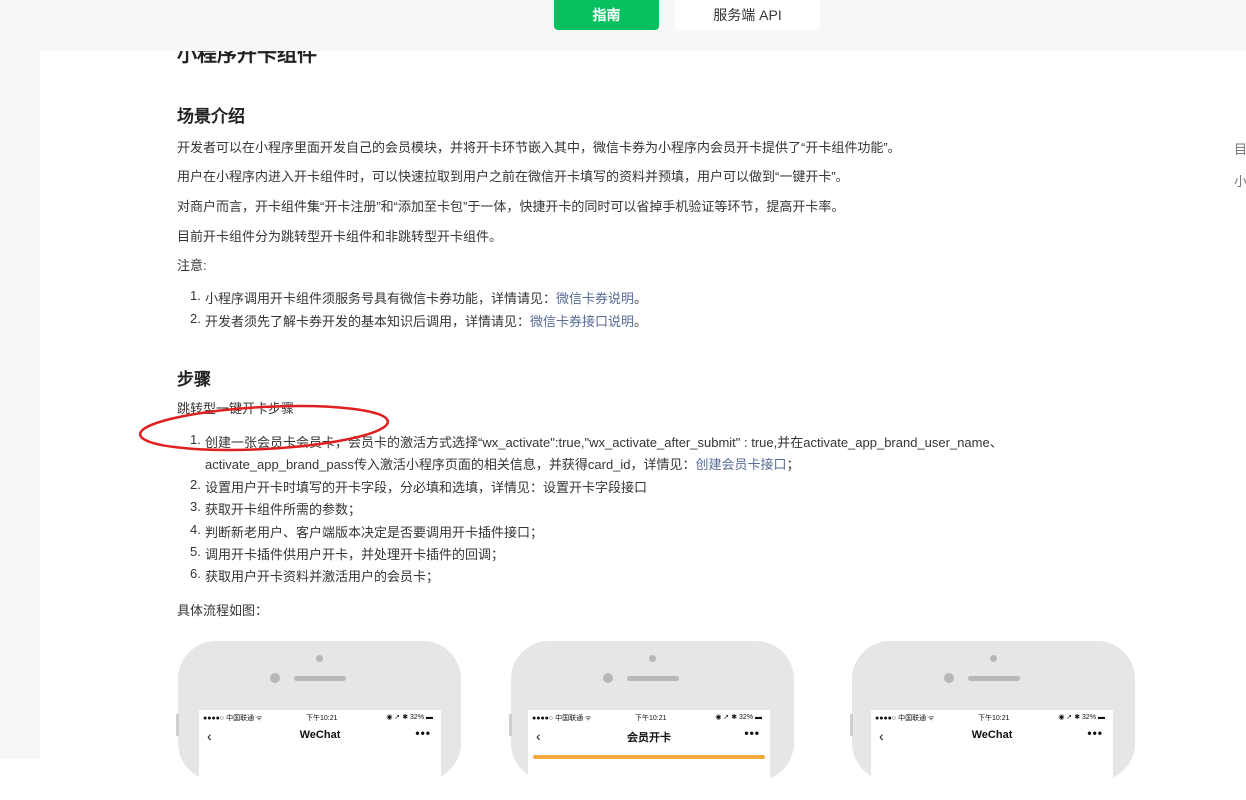 The image size is (1246, 800). I want to click on step-item: 3. 获取开卡组件所需的参数；, so click(275, 508).